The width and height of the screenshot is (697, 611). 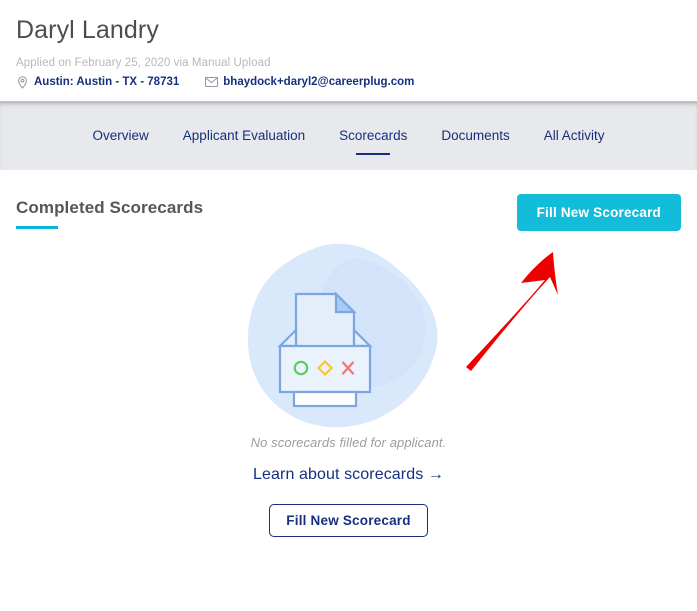 What do you see at coordinates (349, 337) in the screenshot?
I see `scorecard-document-illustration` at bounding box center [349, 337].